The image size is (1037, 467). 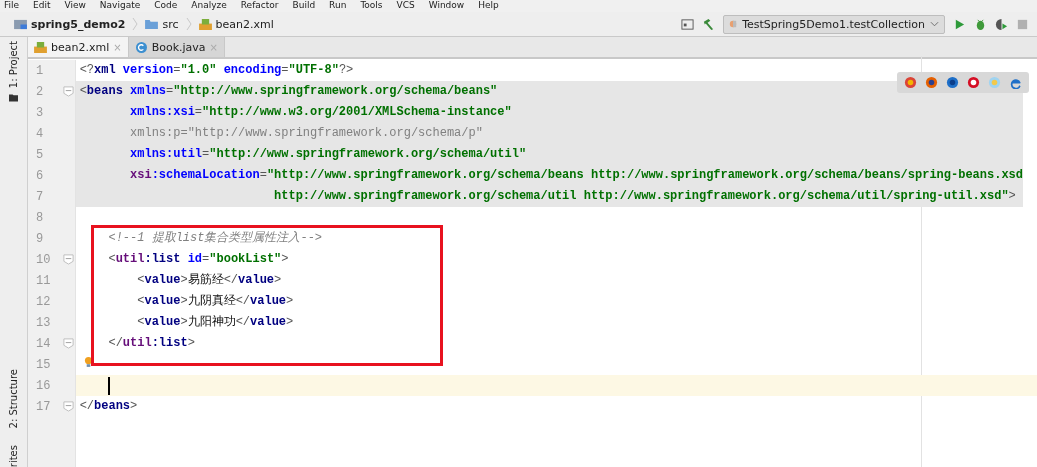 I want to click on line-number: 11, so click(x=43, y=280).